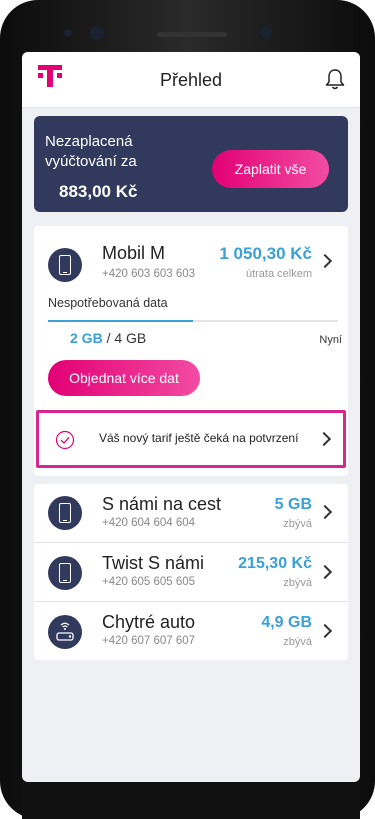 This screenshot has width=375, height=819. What do you see at coordinates (278, 274) in the screenshot?
I see `service-spend-label: útrata celkem` at bounding box center [278, 274].